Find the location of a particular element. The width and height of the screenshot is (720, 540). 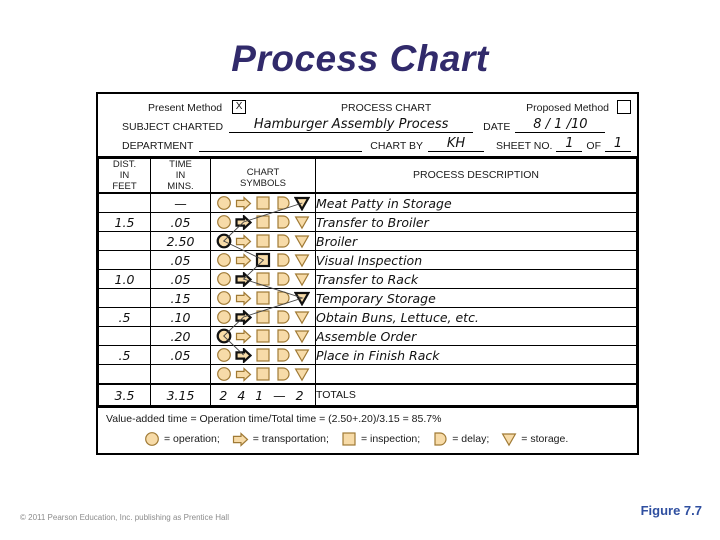

cell-process-description: Transfer to Broiler is located at coordinates (476, 222).